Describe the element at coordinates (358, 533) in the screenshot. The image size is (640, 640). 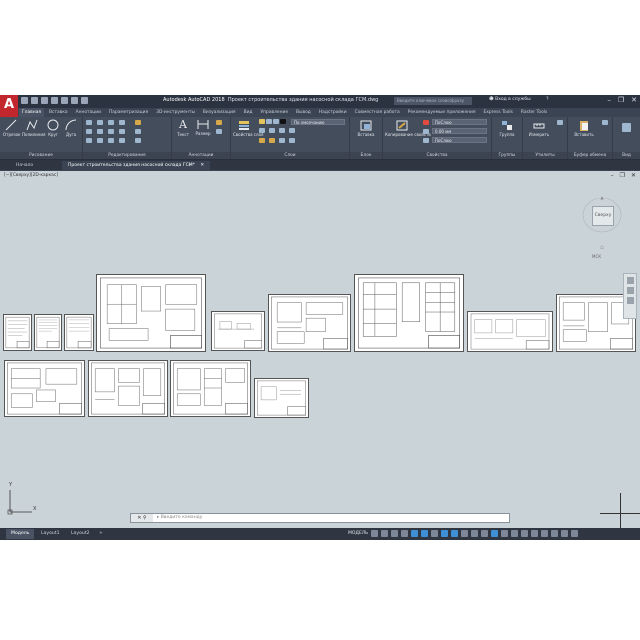
I see `model-space-button: МОДЕЛЬ` at that location.